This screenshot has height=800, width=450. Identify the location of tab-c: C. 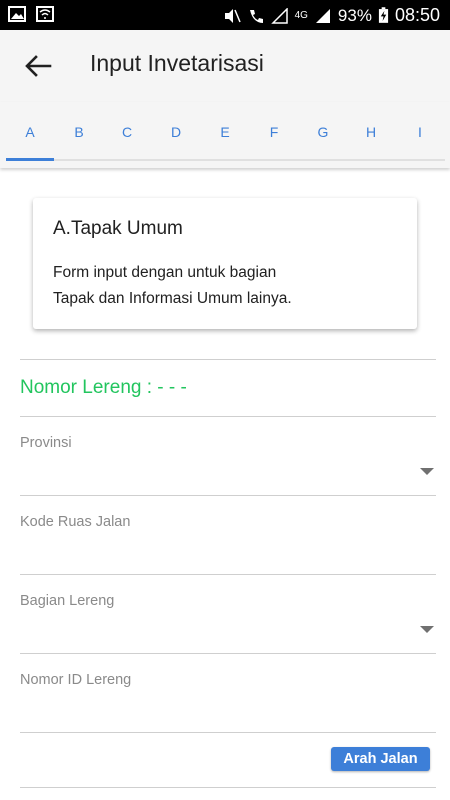
(127, 132).